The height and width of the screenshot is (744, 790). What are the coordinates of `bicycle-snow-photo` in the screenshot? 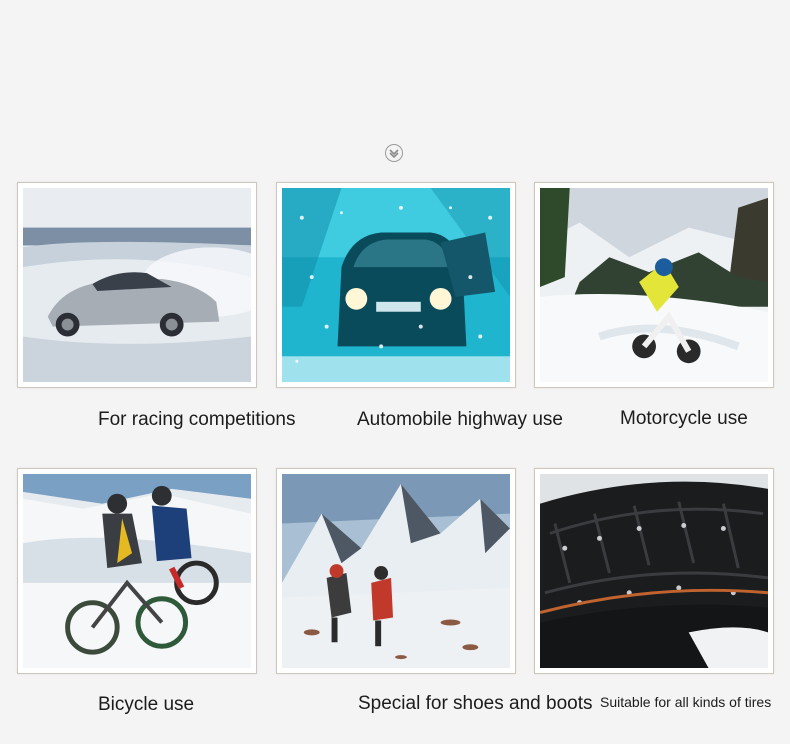 It's located at (137, 571).